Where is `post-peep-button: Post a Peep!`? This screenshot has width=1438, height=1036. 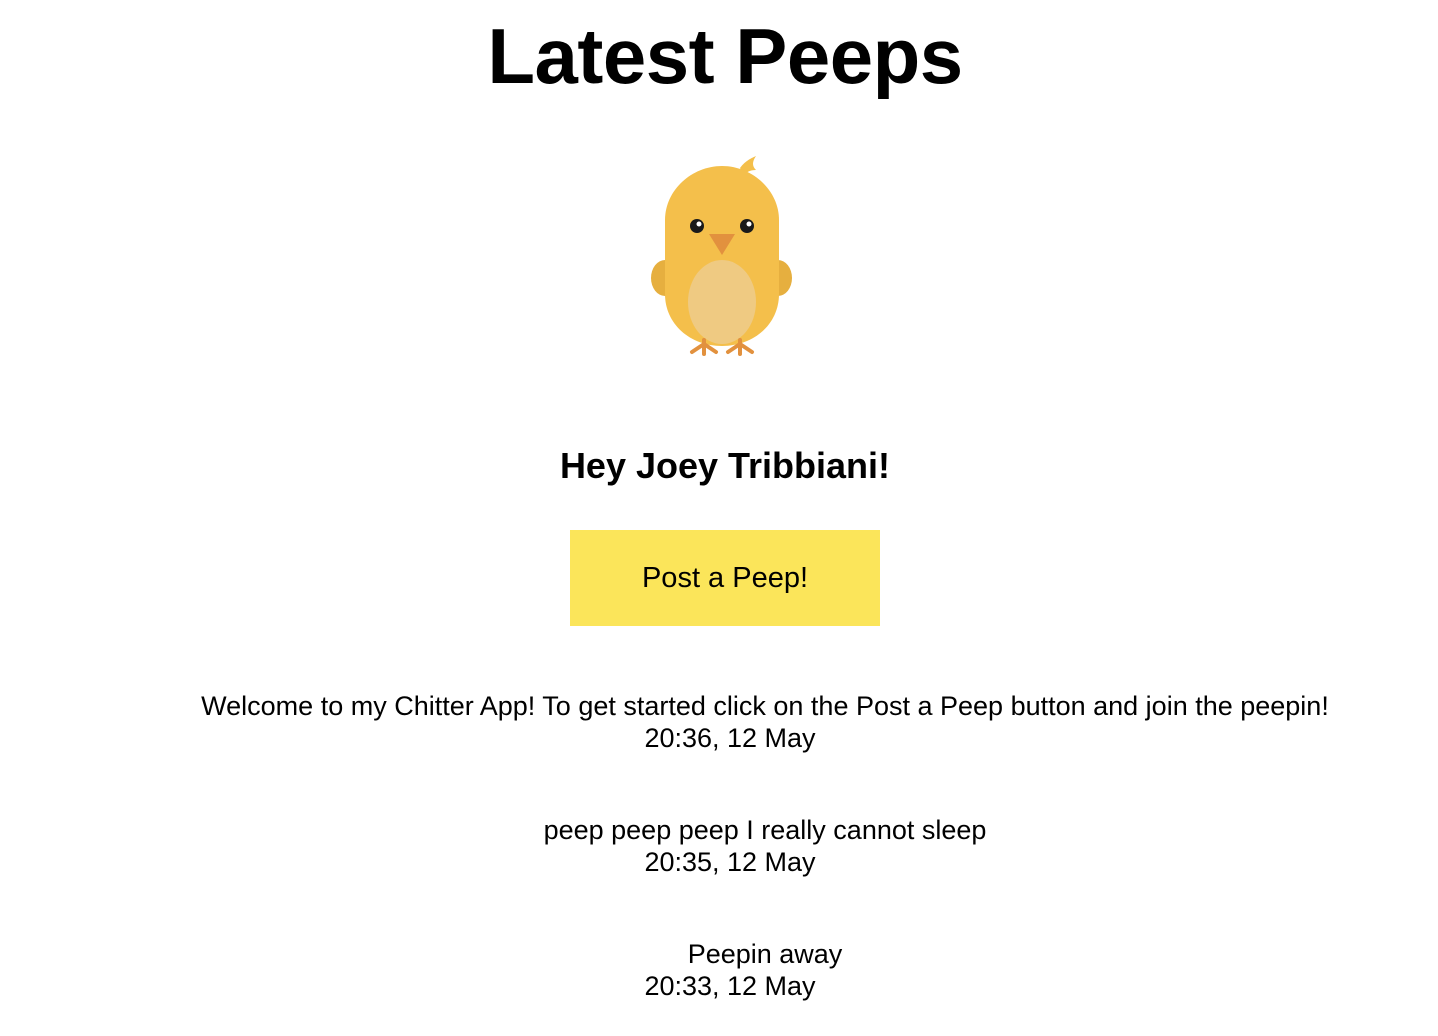
post-peep-button: Post a Peep! is located at coordinates (725, 578).